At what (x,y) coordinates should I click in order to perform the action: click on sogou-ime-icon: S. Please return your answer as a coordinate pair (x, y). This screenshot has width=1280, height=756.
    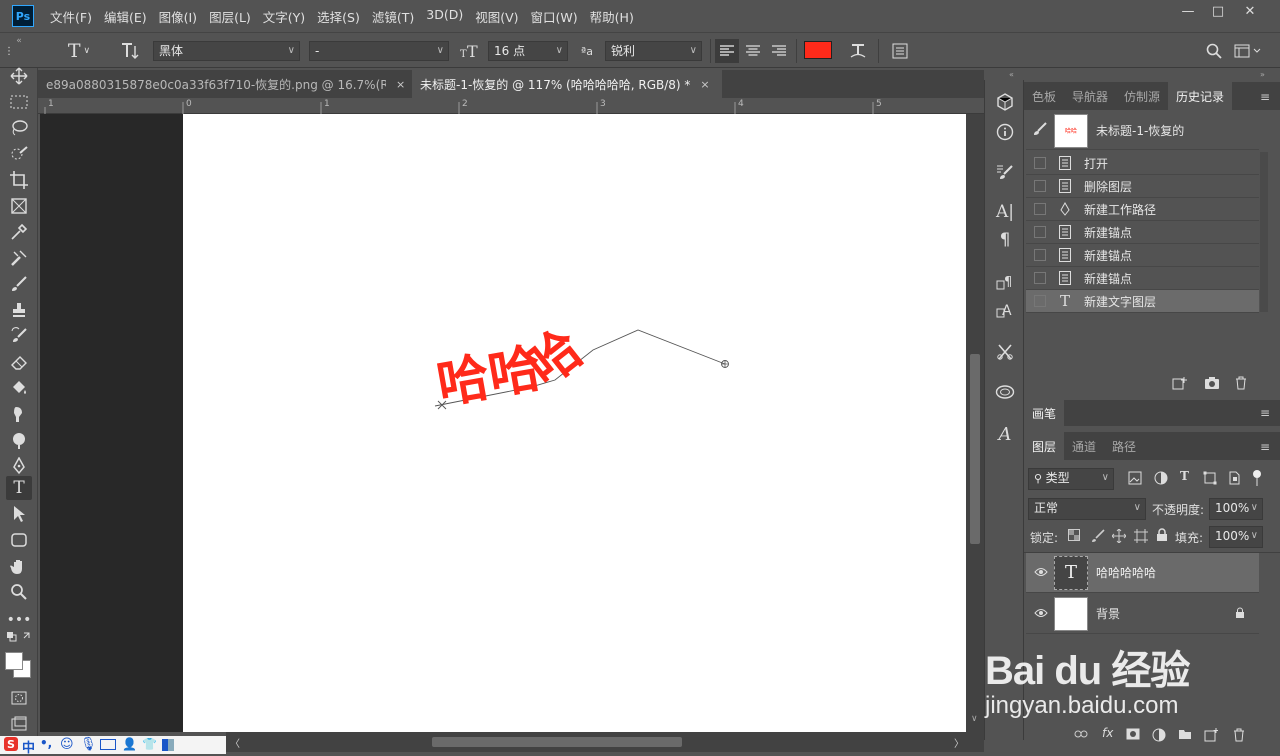
    Looking at the image, I should click on (11, 744).